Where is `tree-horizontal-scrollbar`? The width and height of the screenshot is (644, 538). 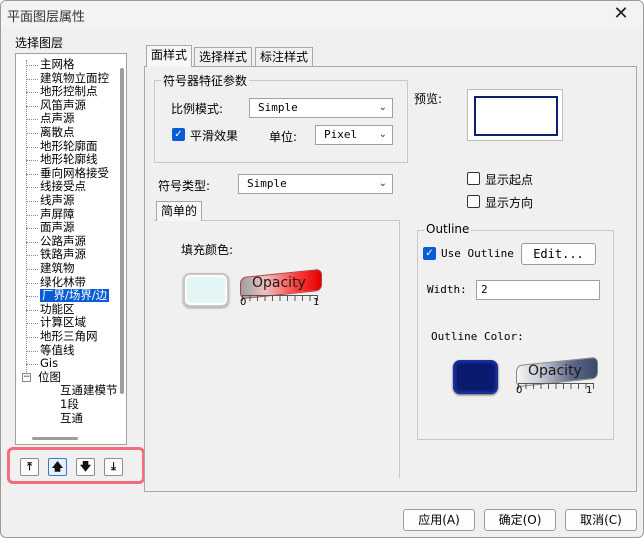
tree-horizontal-scrollbar is located at coordinates (55, 438).